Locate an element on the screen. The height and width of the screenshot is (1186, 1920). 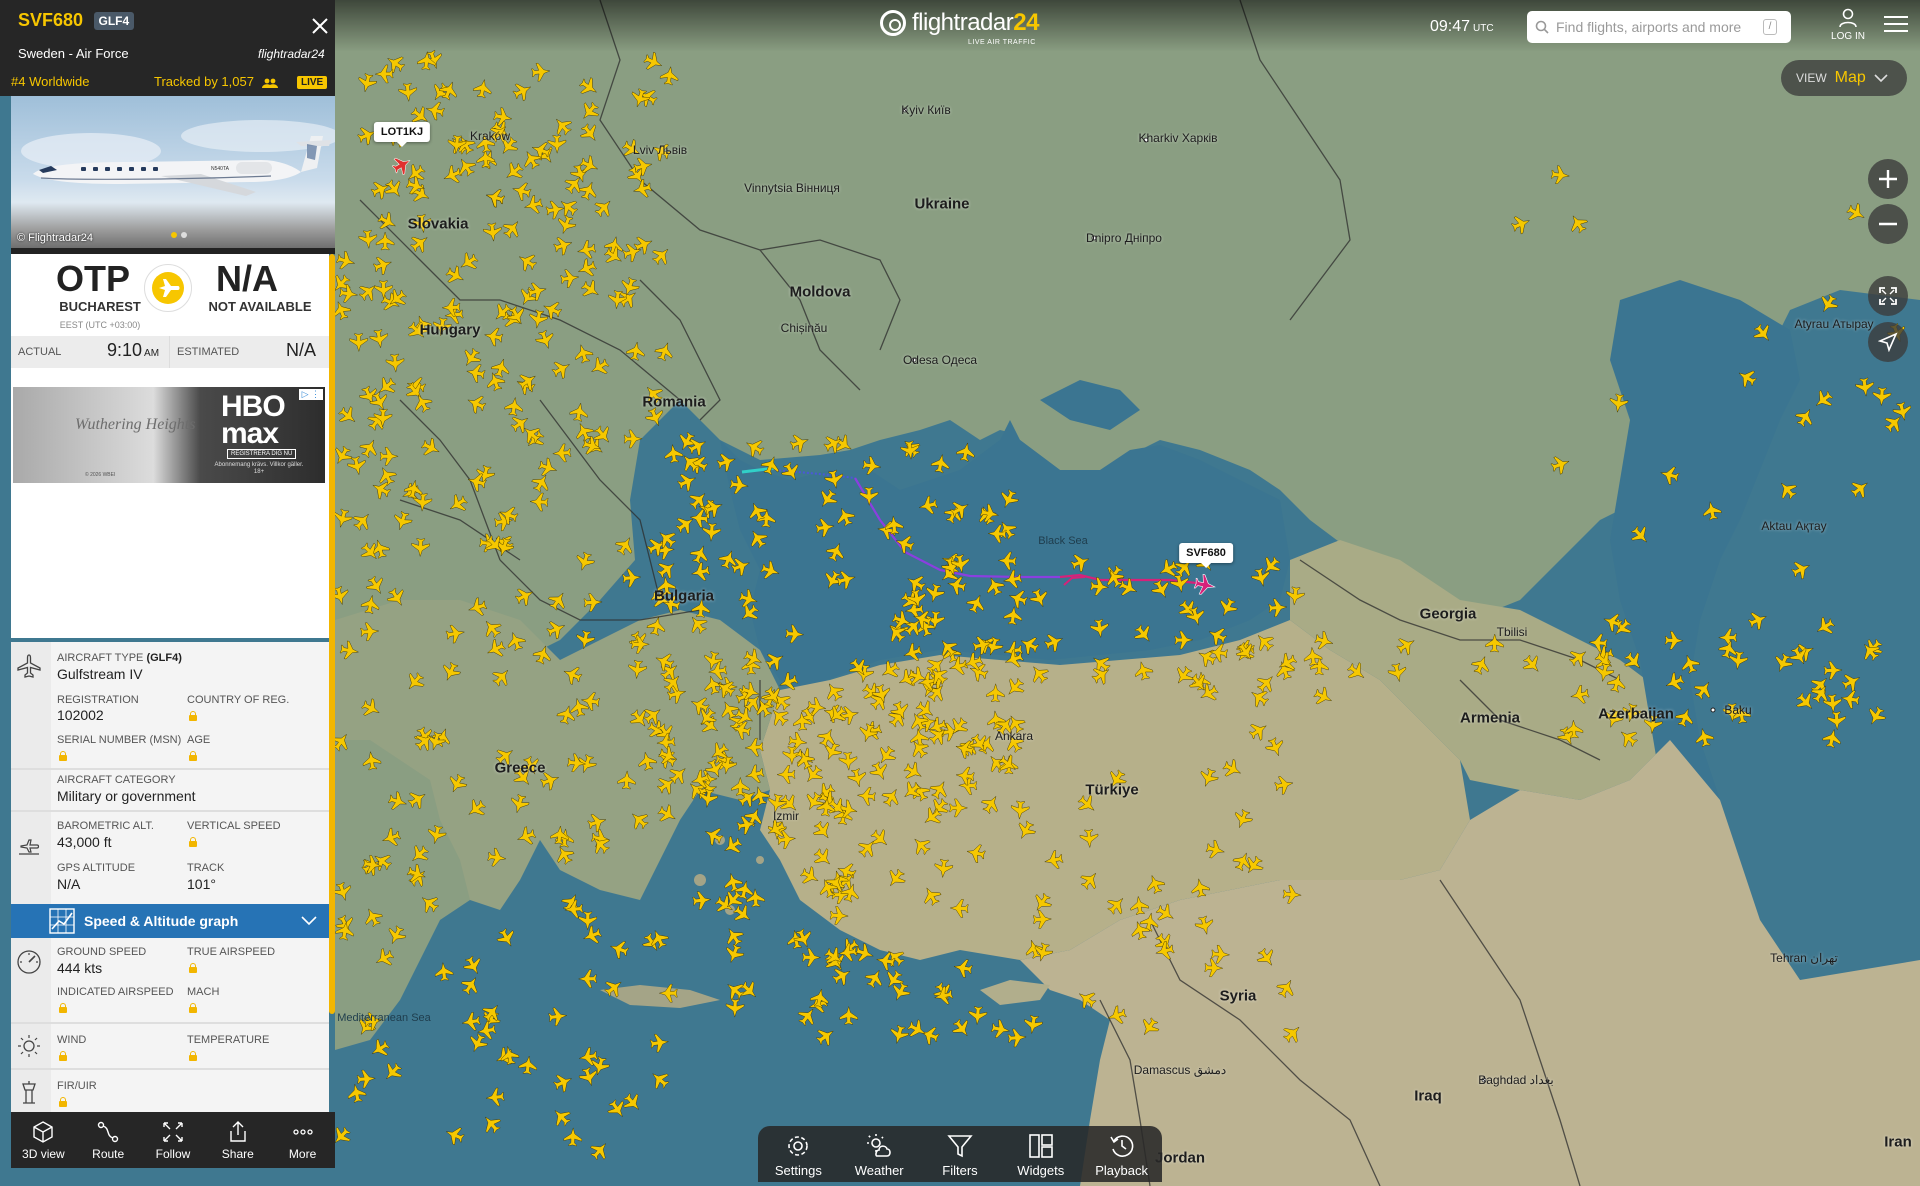
actual-time-value: 9:10 is located at coordinates (125, 350).